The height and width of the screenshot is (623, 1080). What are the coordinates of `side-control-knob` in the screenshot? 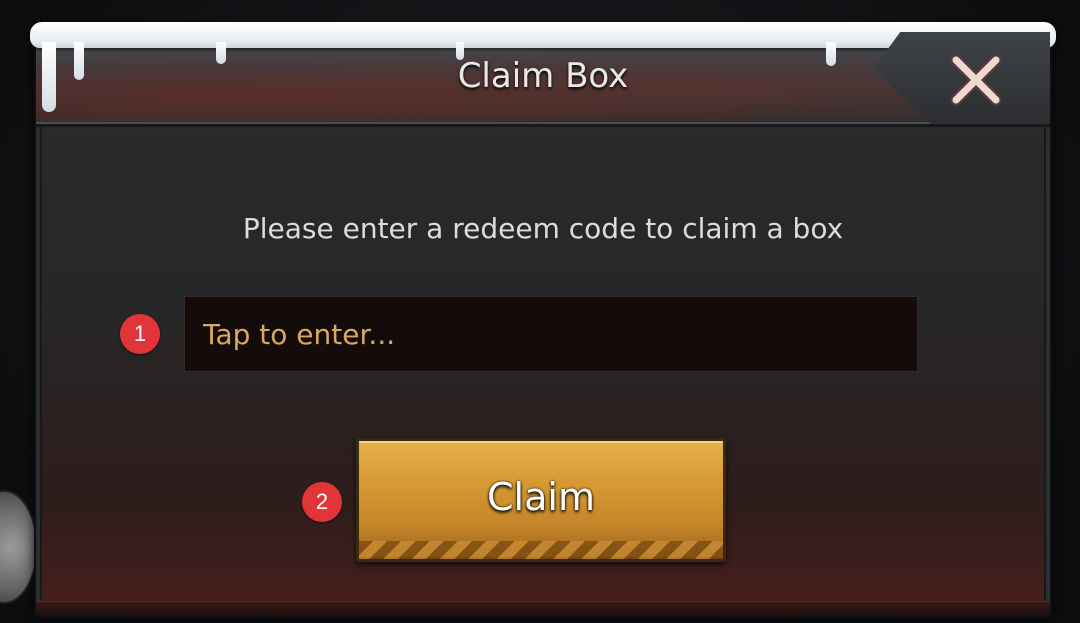 It's located at (19, 547).